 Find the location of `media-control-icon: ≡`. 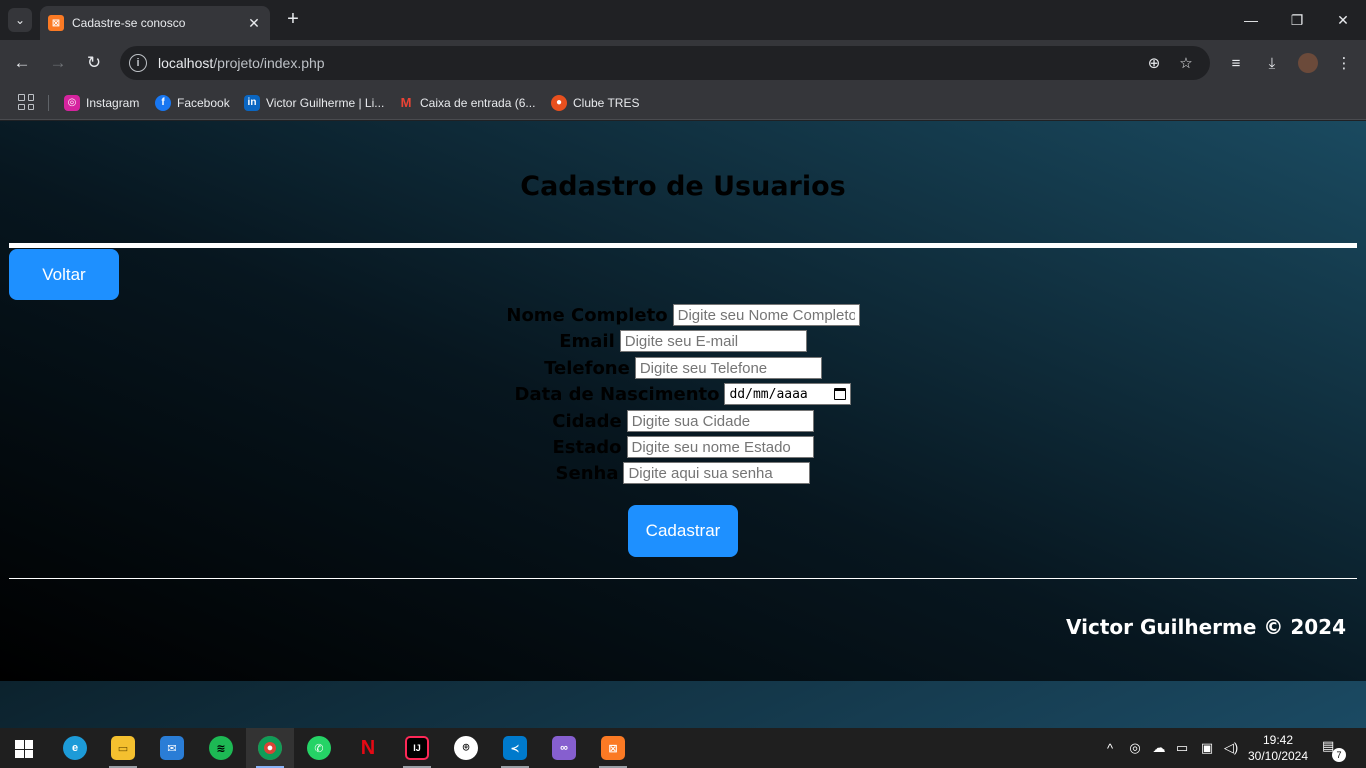

media-control-icon: ≡ is located at coordinates (1236, 63).